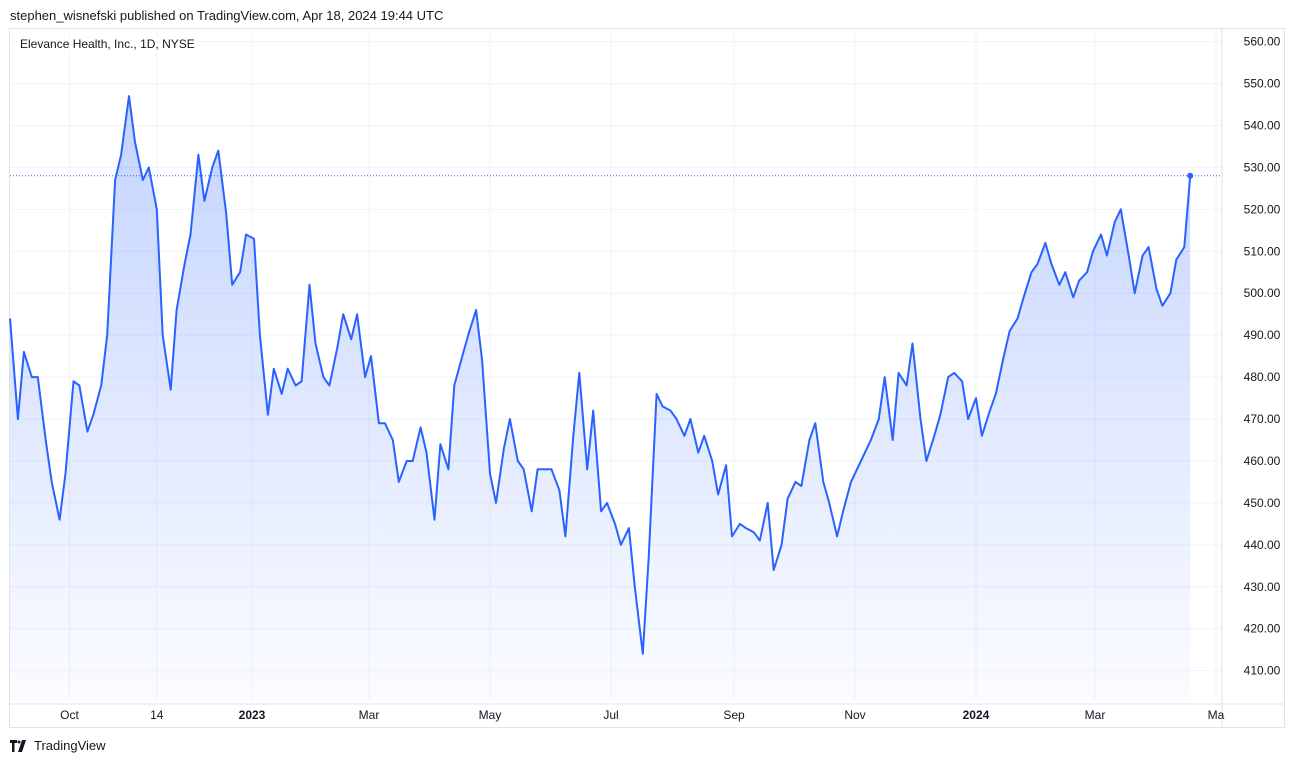 Image resolution: width=1295 pixels, height=763 pixels. I want to click on y-tick-label: 410.00, so click(1262, 671).